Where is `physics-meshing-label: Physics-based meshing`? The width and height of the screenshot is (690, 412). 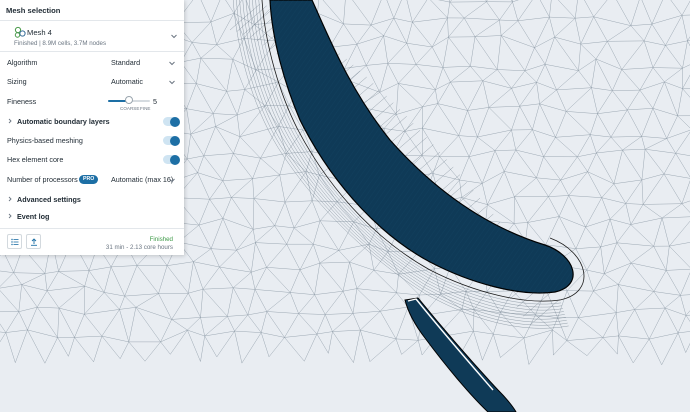
physics-meshing-label: Physics-based meshing is located at coordinates (45, 140).